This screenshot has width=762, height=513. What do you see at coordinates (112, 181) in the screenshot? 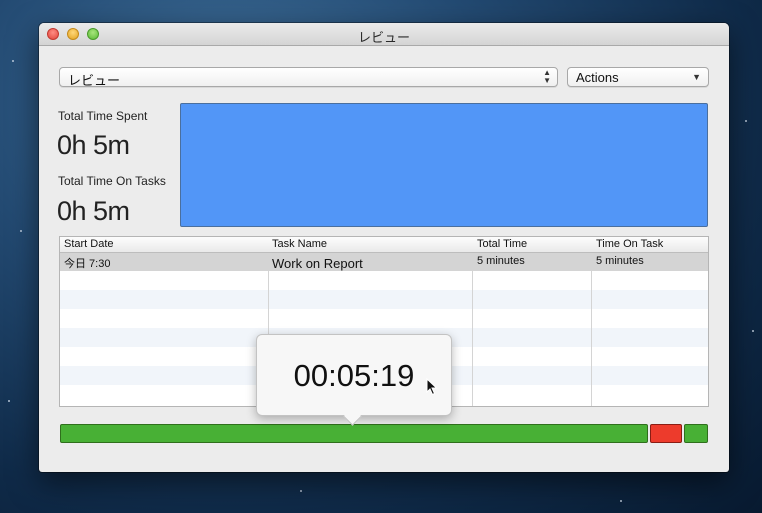
I see `total-time-on-tasks-label: Total Time On Tasks` at bounding box center [112, 181].